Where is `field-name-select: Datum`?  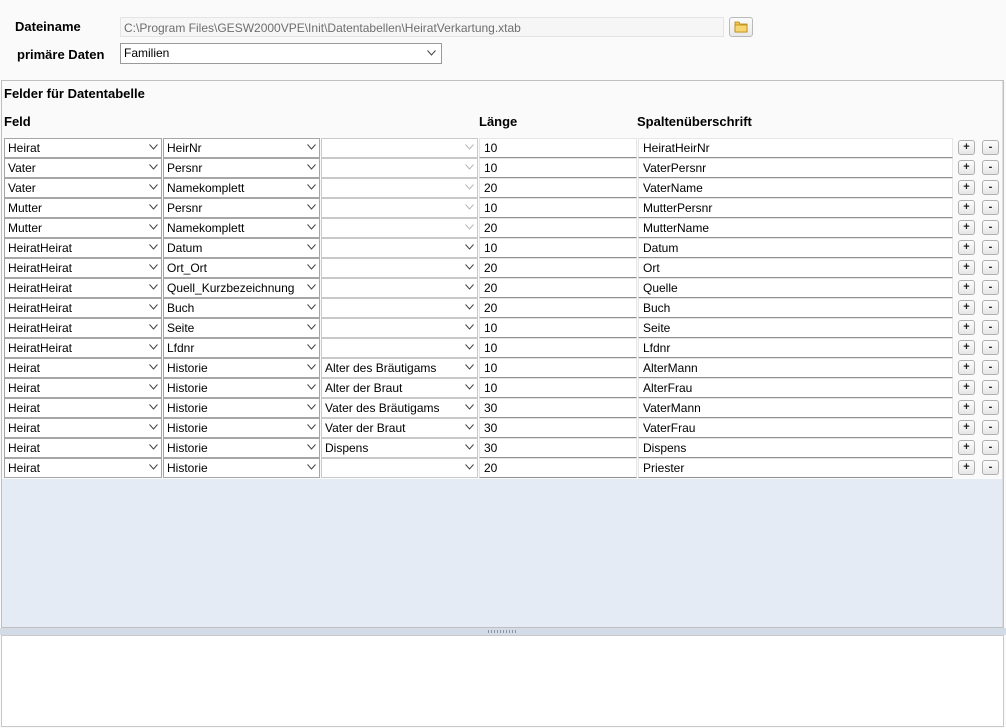 field-name-select: Datum is located at coordinates (241, 248).